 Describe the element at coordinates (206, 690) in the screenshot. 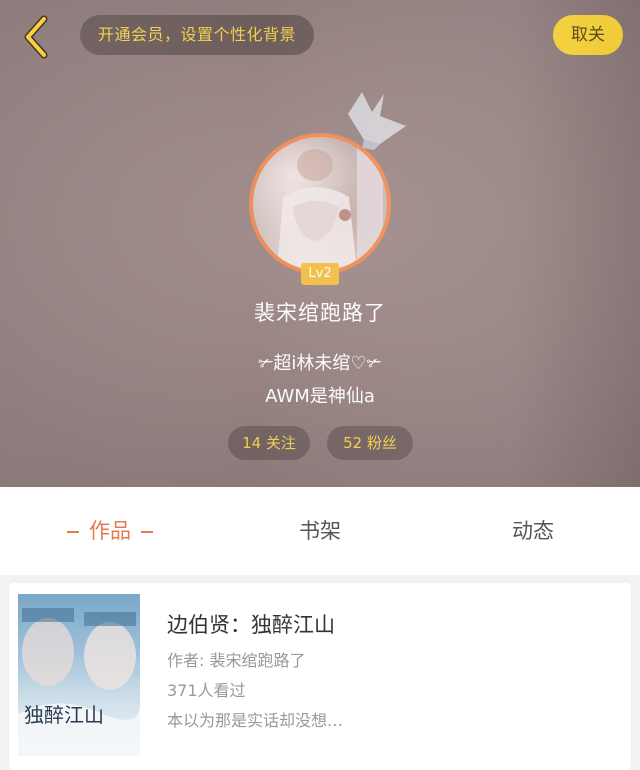

I see `book-views: 371人看过` at that location.